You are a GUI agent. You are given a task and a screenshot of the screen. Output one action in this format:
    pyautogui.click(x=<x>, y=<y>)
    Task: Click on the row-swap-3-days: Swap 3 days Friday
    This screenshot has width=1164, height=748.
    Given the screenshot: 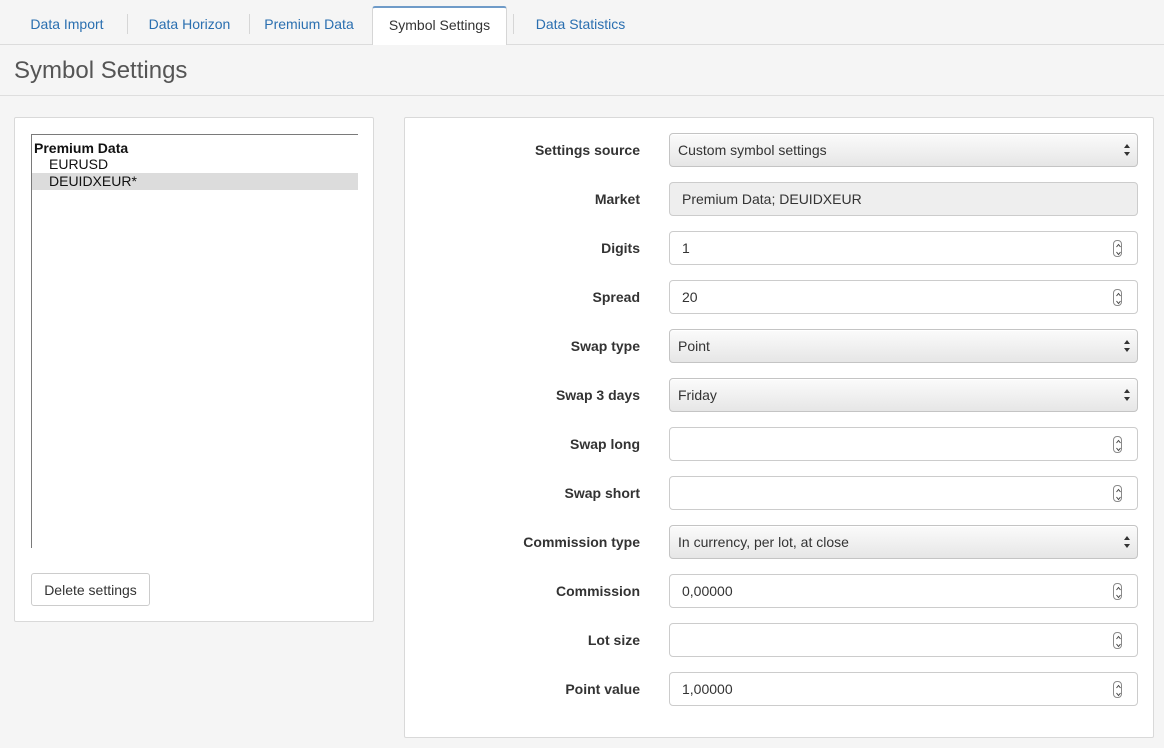 What is the action you would take?
    pyautogui.click(x=780, y=395)
    